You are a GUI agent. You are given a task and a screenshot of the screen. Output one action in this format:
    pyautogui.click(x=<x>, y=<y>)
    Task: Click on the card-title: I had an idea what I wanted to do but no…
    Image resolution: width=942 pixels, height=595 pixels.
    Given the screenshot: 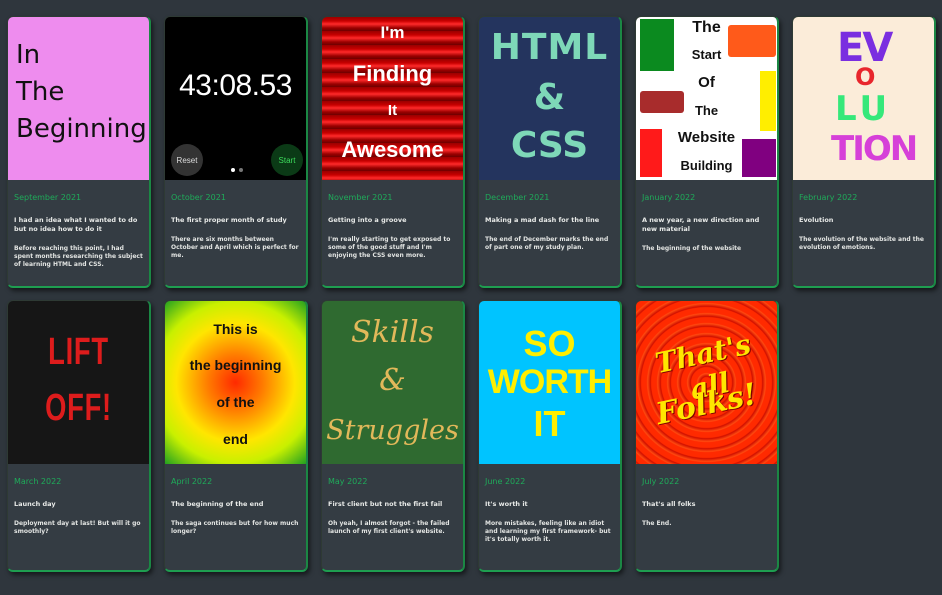 What is the action you would take?
    pyautogui.click(x=76, y=224)
    